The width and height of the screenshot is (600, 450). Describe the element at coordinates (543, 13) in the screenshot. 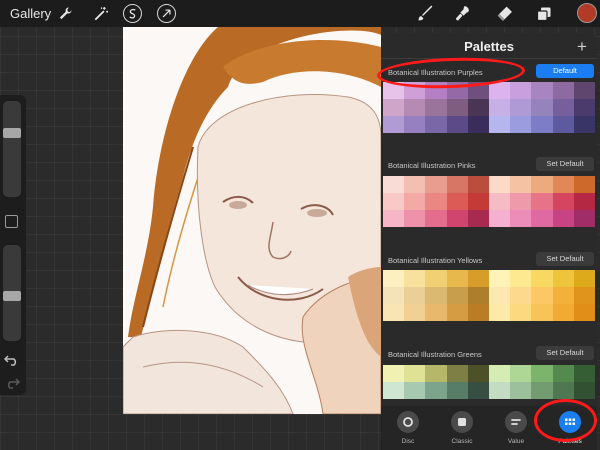

I see `layers-icon` at that location.